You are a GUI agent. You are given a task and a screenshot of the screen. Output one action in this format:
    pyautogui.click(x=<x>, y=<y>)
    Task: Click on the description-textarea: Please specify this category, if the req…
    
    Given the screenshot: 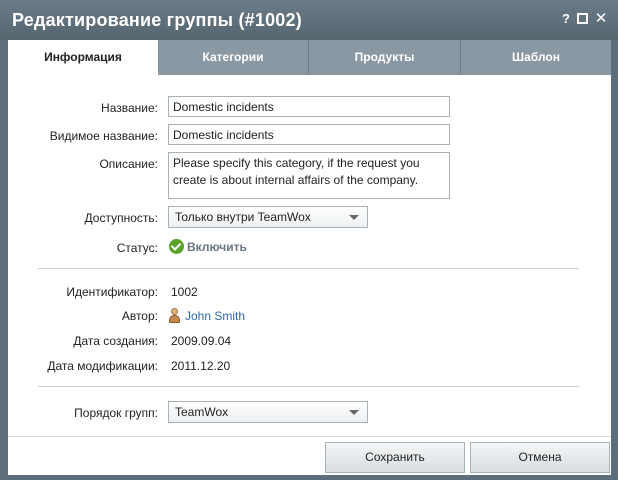 What is the action you would take?
    pyautogui.click(x=309, y=175)
    